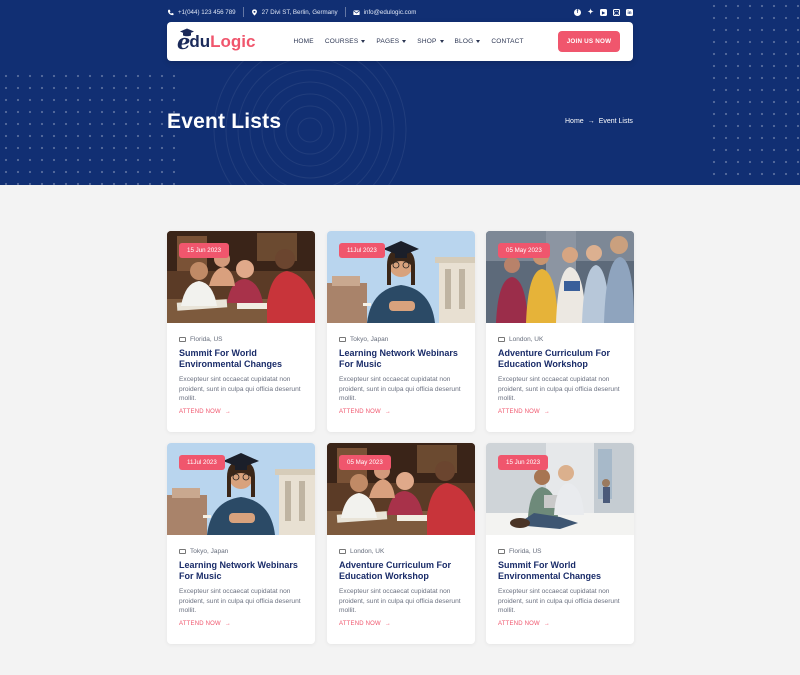 This screenshot has width=800, height=675. I want to click on event-date-badge: 15 Jun 2023, so click(204, 250).